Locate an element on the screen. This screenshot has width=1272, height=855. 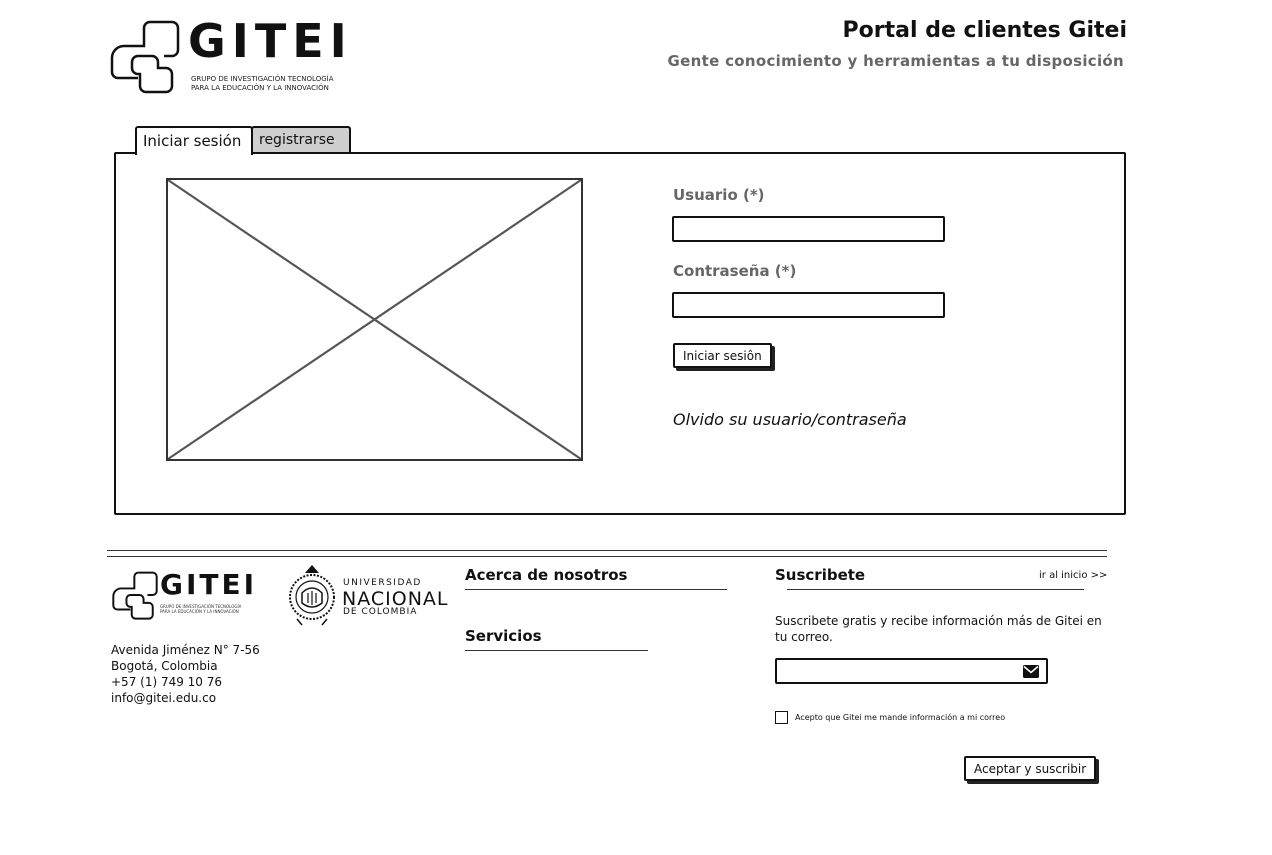
user-input is located at coordinates (808, 229).